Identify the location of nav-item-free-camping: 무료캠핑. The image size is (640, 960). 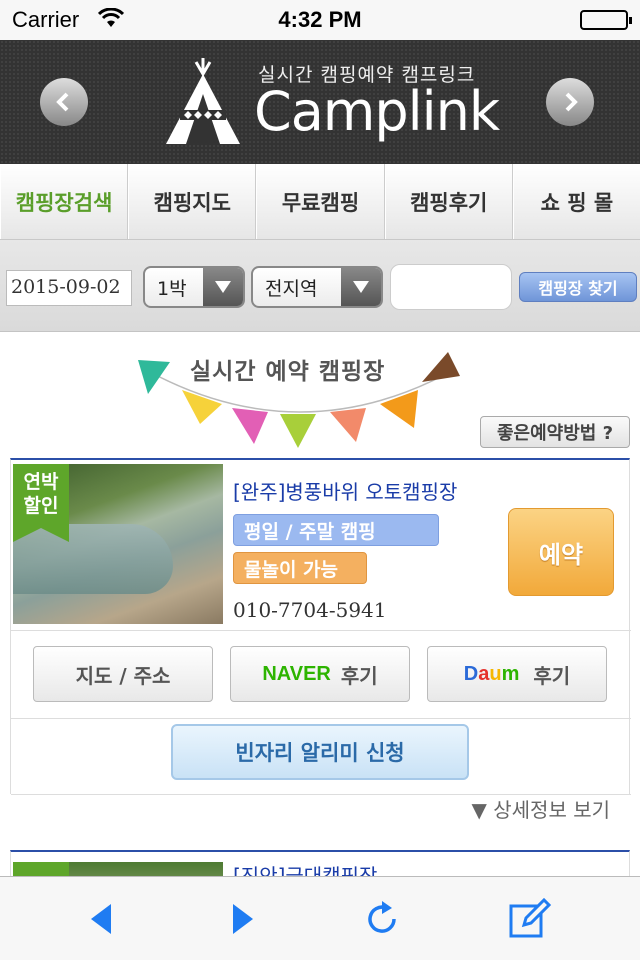
(320, 201).